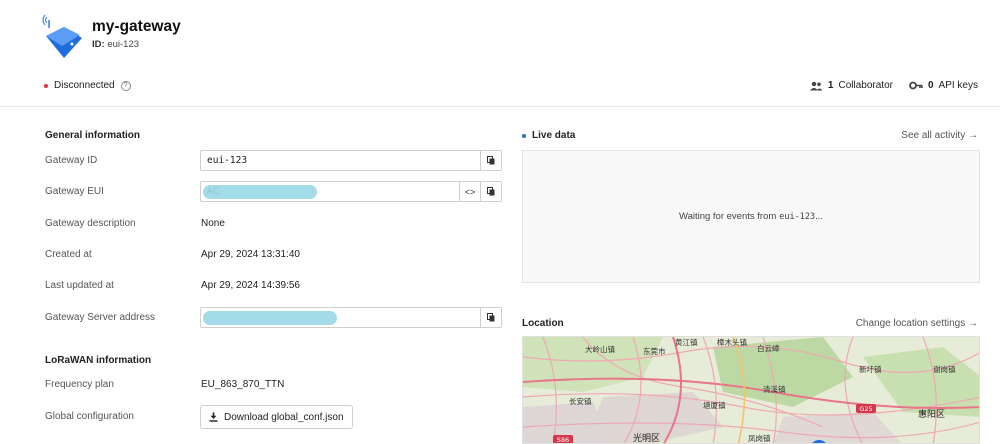  I want to click on frequency-plan-label: Frequency plan, so click(79, 384).